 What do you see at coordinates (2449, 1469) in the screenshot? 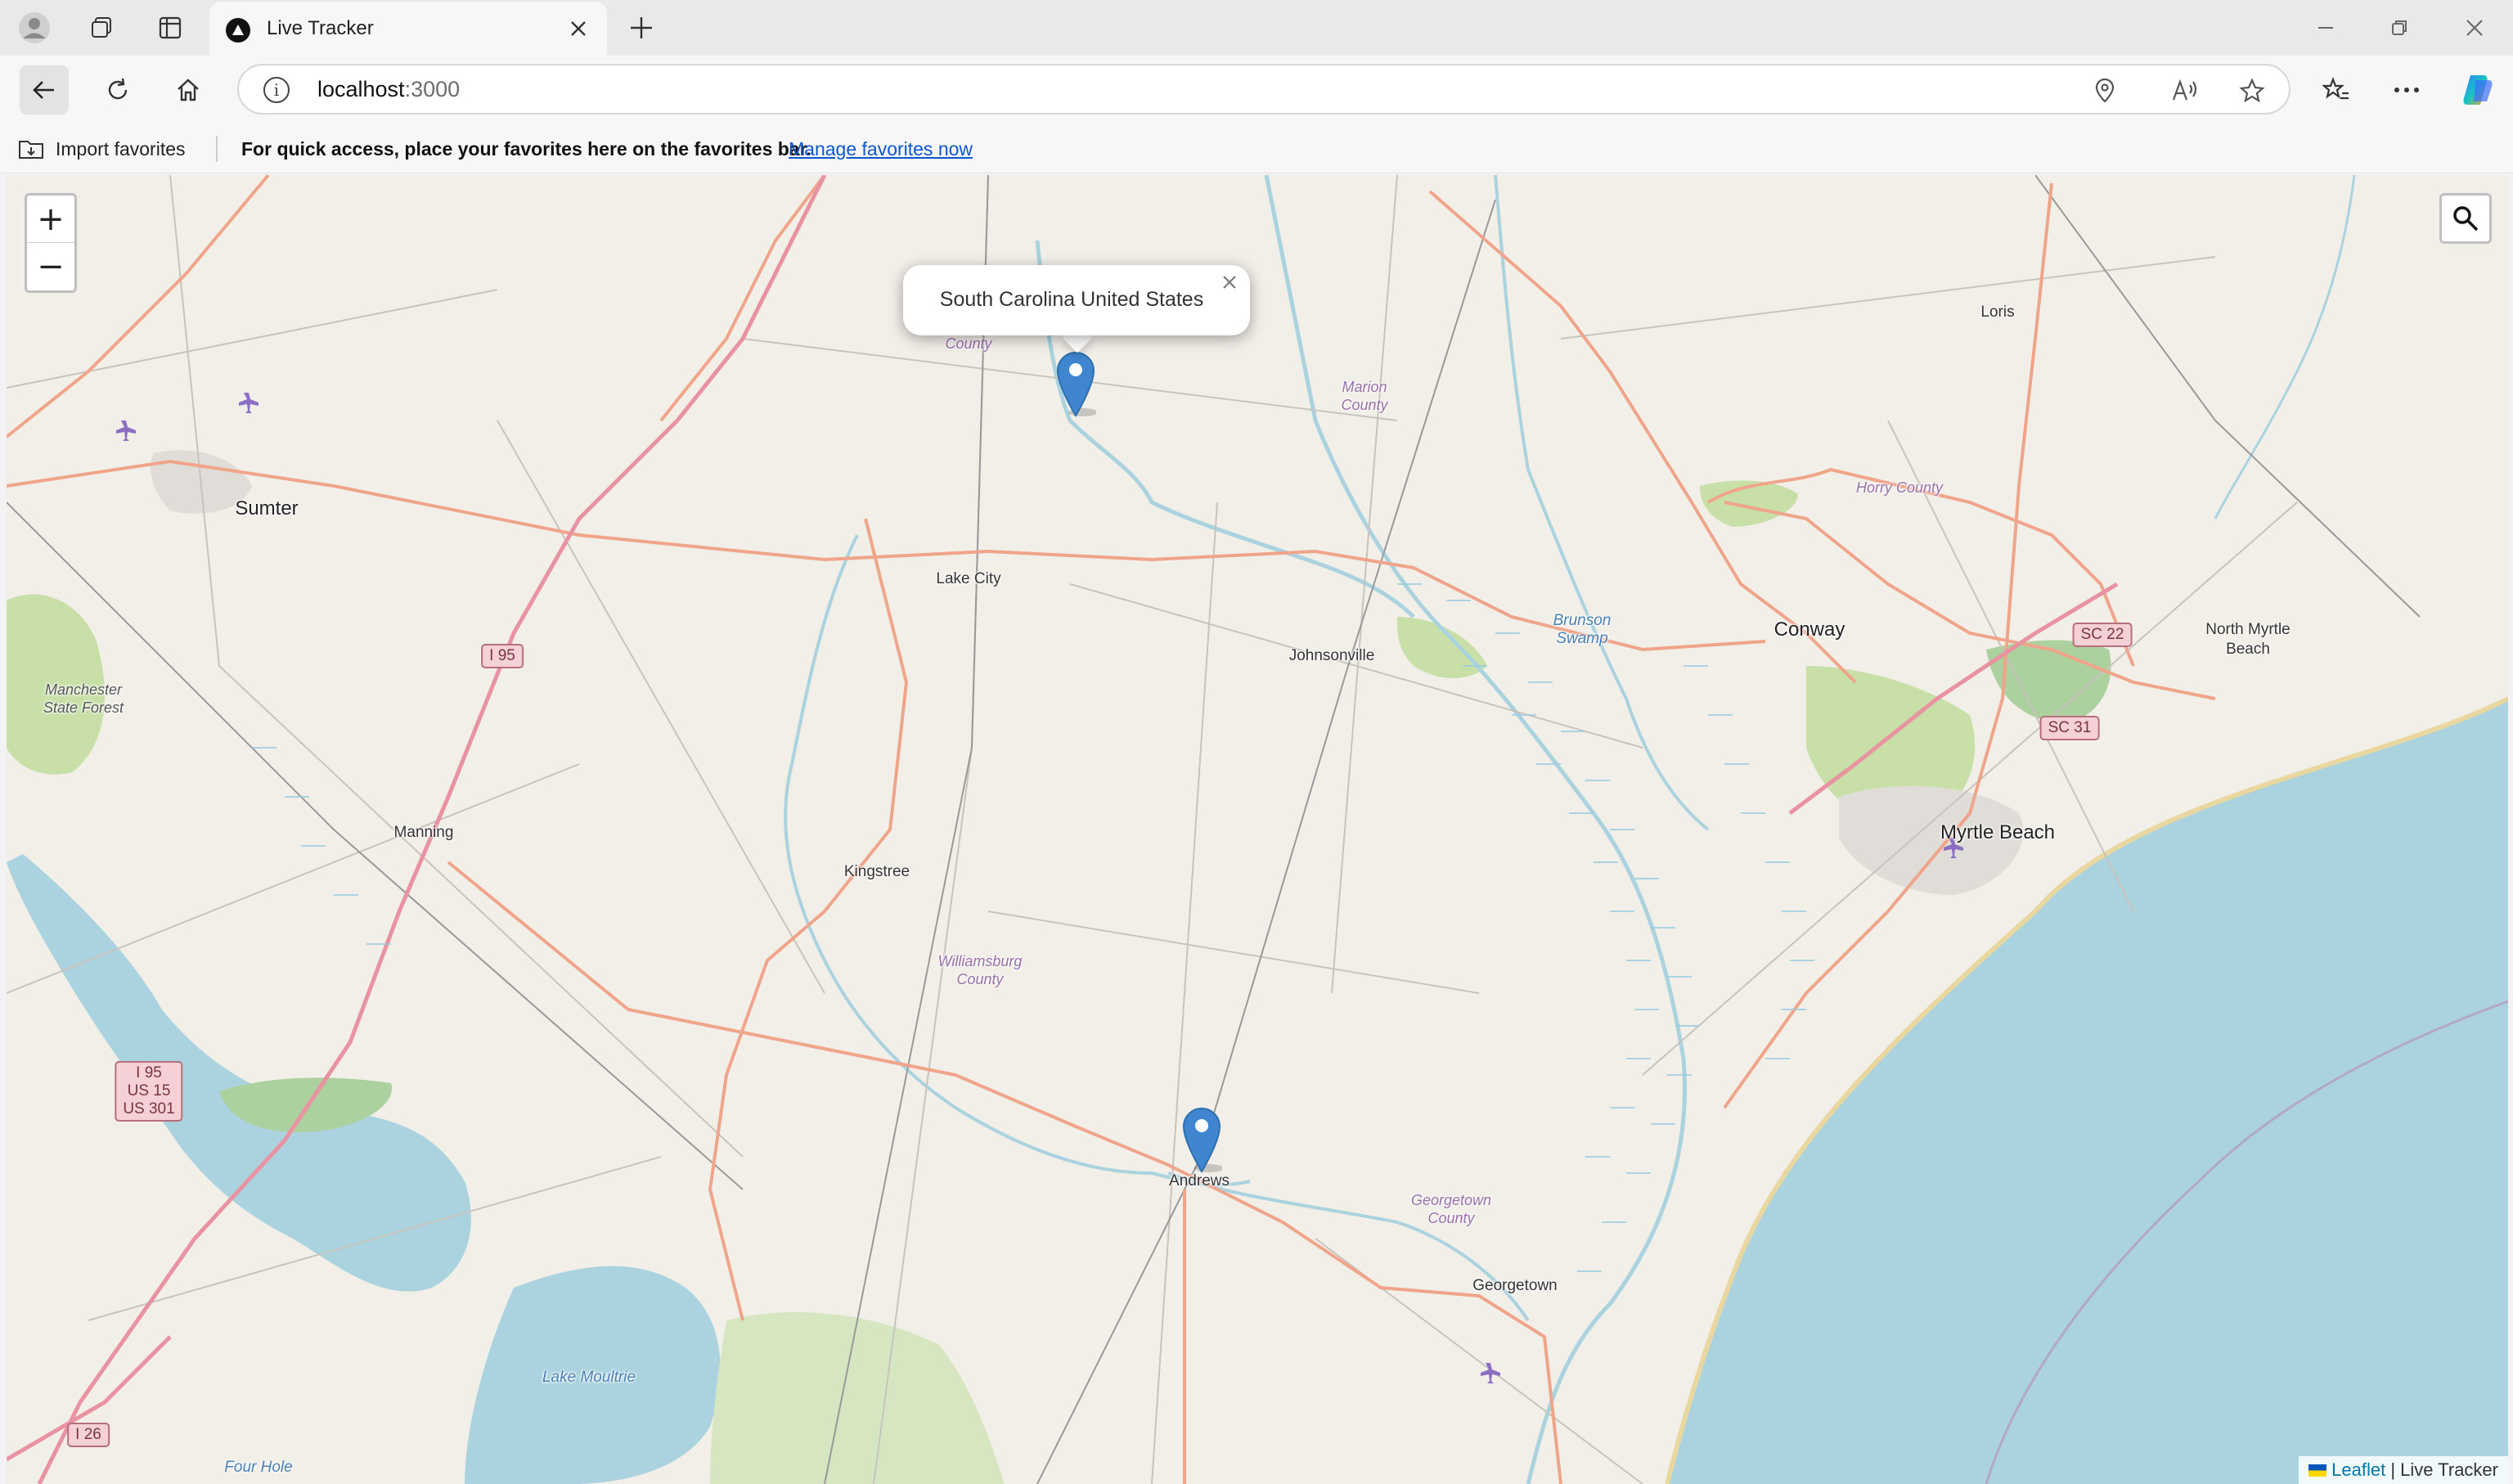
I see `attribution-app-name: Live Tracker` at bounding box center [2449, 1469].